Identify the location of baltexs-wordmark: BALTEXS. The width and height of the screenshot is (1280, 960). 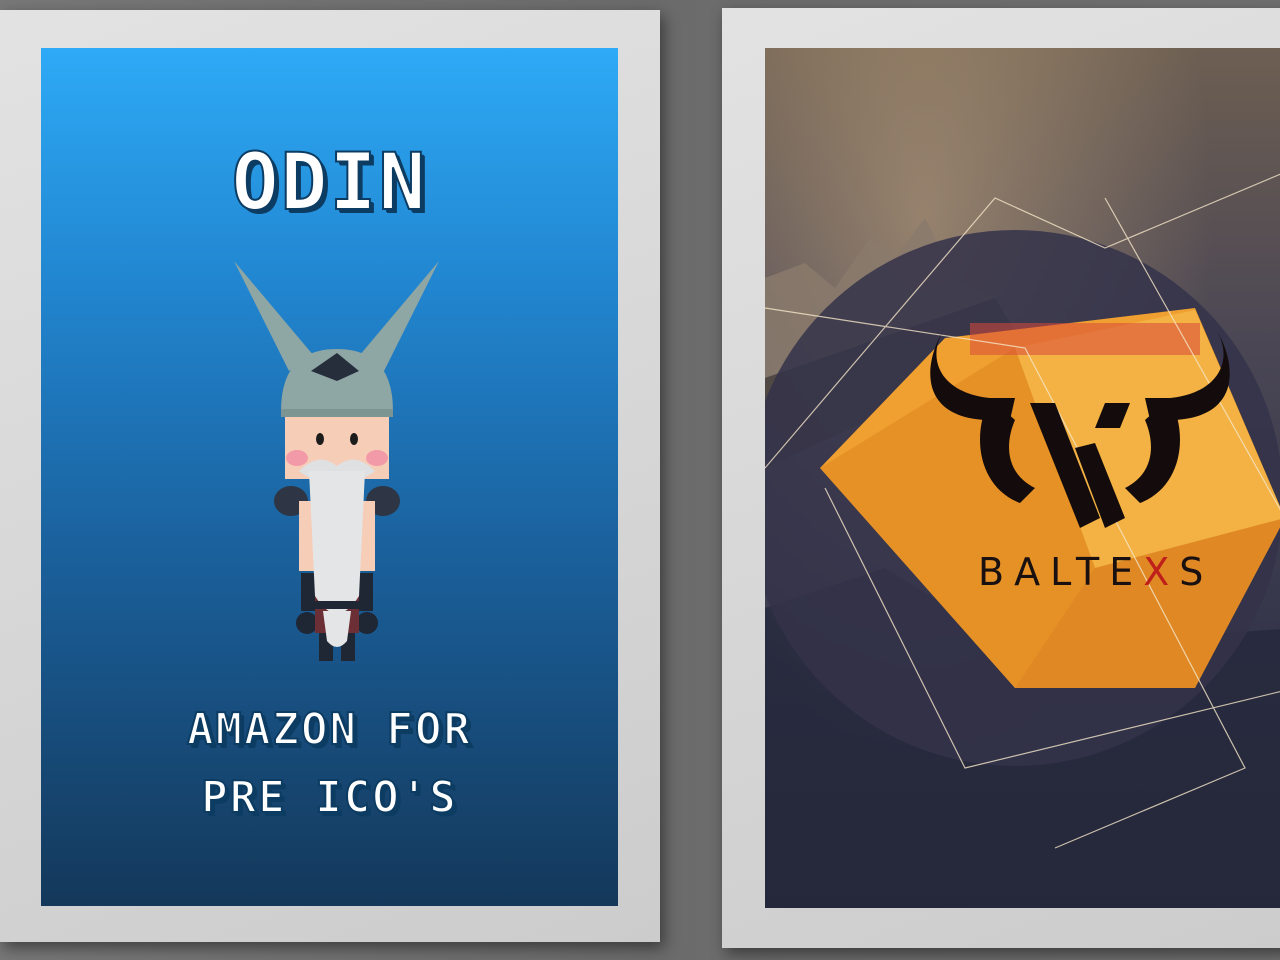
(1095, 572).